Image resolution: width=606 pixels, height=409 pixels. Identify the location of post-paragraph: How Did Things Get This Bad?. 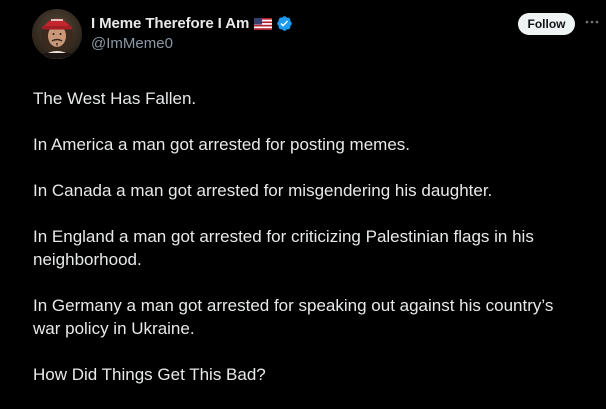
(149, 374).